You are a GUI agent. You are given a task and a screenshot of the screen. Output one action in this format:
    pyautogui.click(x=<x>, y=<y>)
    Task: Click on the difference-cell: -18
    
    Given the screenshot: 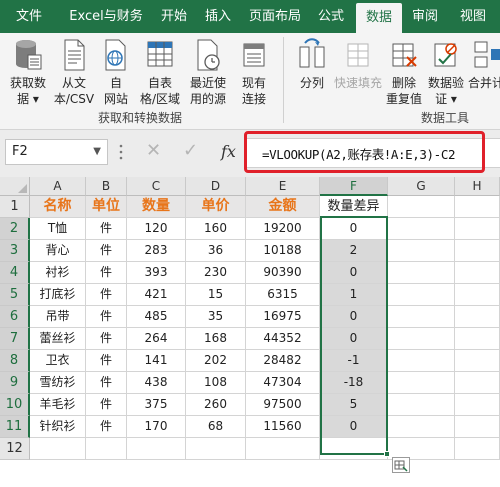 What is the action you would take?
    pyautogui.click(x=354, y=383)
    